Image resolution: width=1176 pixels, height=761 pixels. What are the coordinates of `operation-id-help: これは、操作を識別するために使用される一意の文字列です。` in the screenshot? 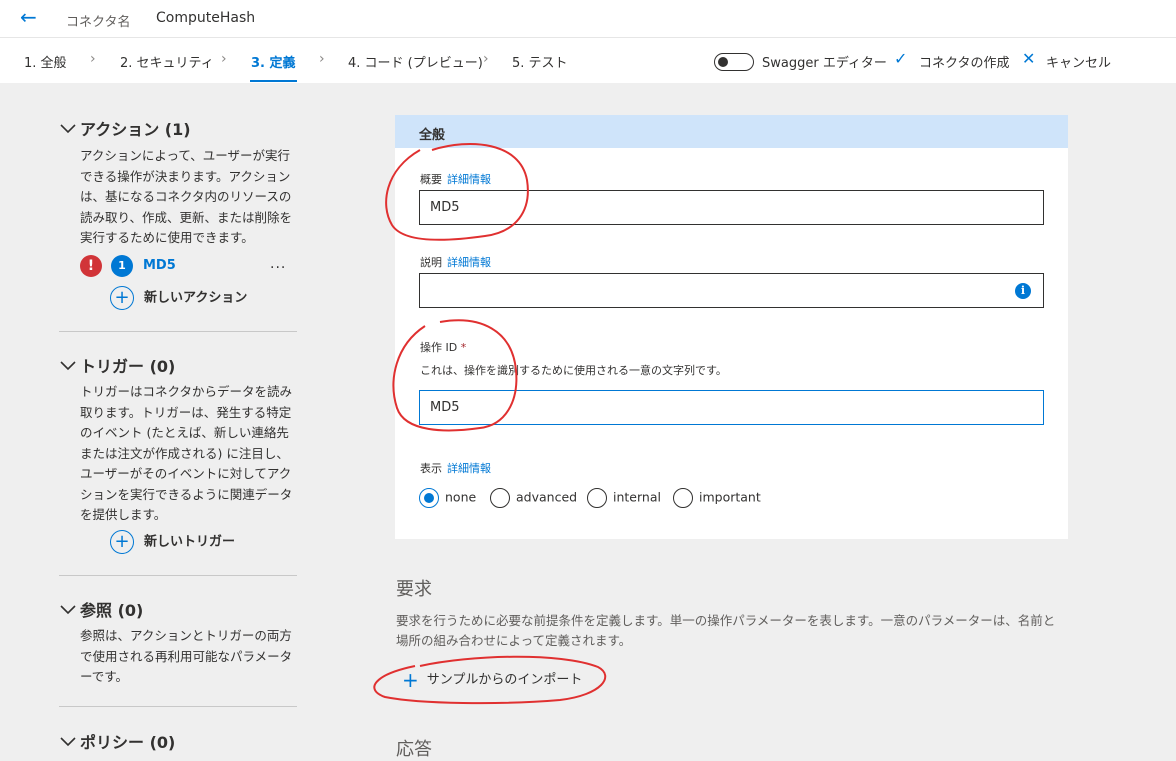 It's located at (573, 370).